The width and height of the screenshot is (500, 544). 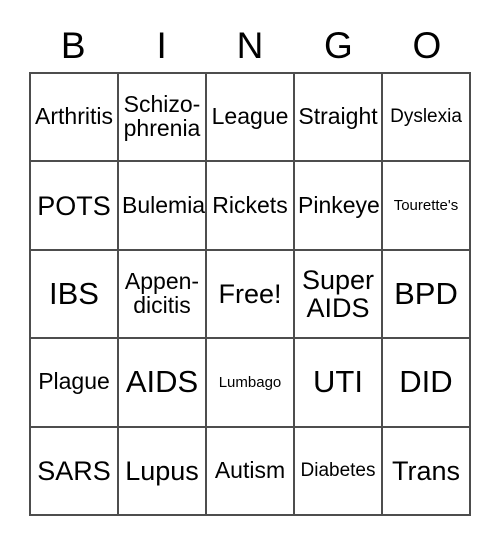 What do you see at coordinates (427, 45) in the screenshot?
I see `bingo-header-letter-o: O` at bounding box center [427, 45].